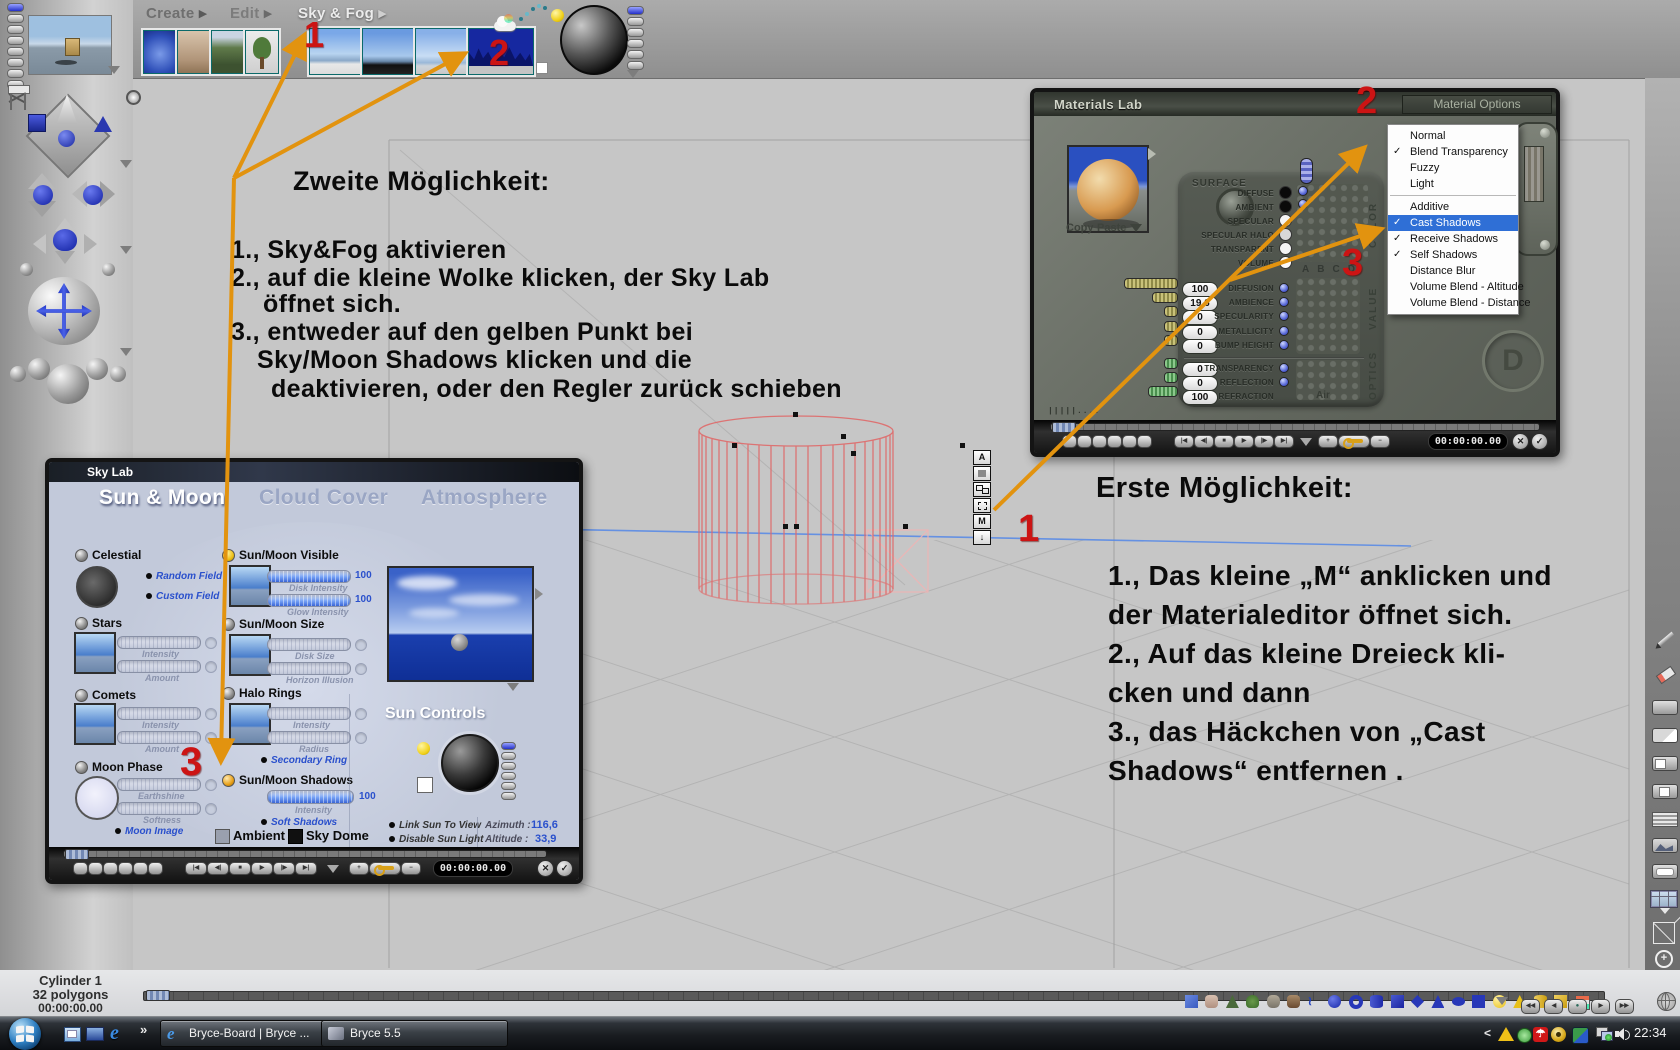  Describe the element at coordinates (43, 195) in the screenshot. I see `move-xy-control` at that location.